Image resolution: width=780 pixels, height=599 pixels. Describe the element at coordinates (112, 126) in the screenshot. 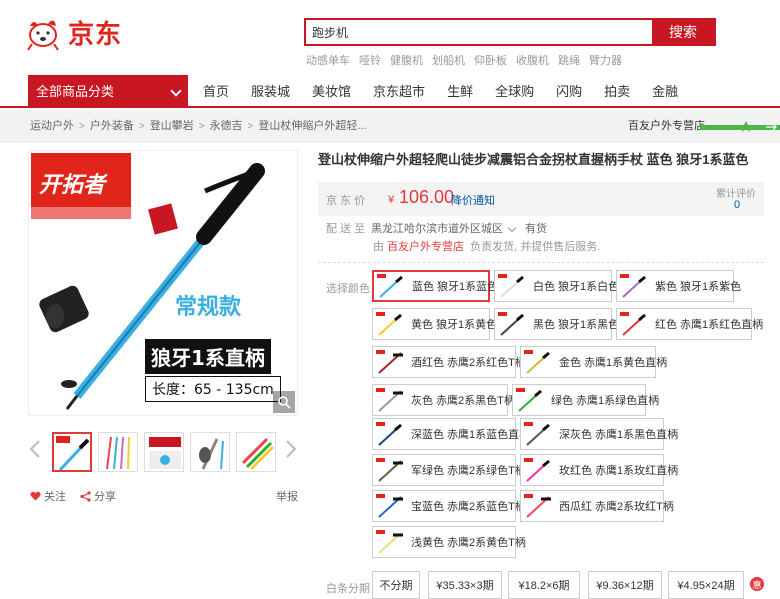

I see `breadcrumb-item: 户外装备` at that location.